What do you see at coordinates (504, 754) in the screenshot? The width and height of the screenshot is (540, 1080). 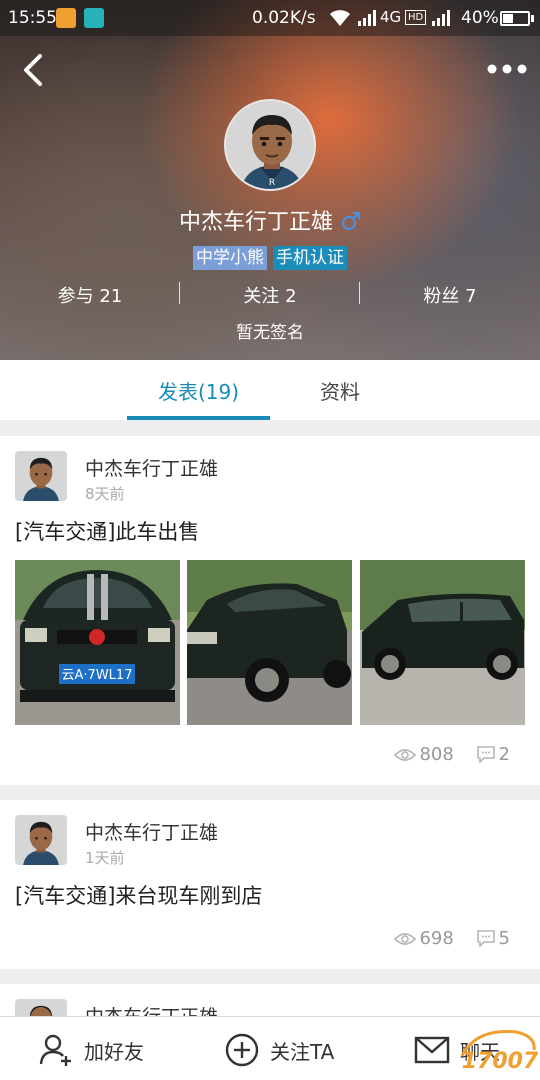 I see `post-comments: 2` at bounding box center [504, 754].